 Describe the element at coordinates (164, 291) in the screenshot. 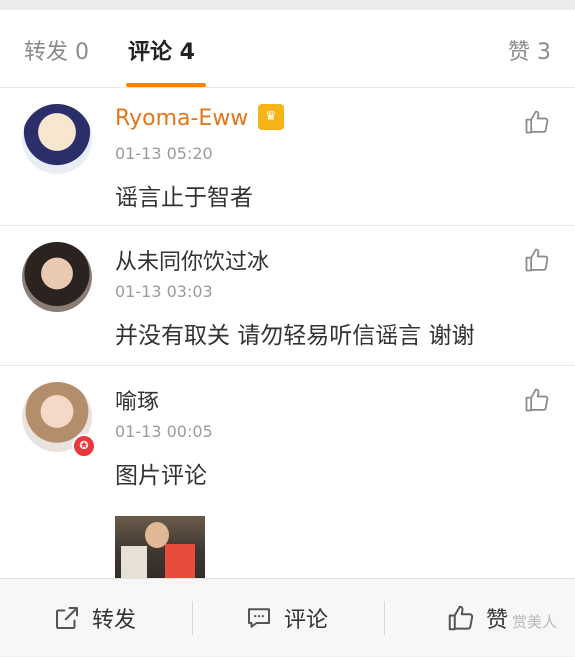

I see `comment-time: 01-13 03:03` at that location.